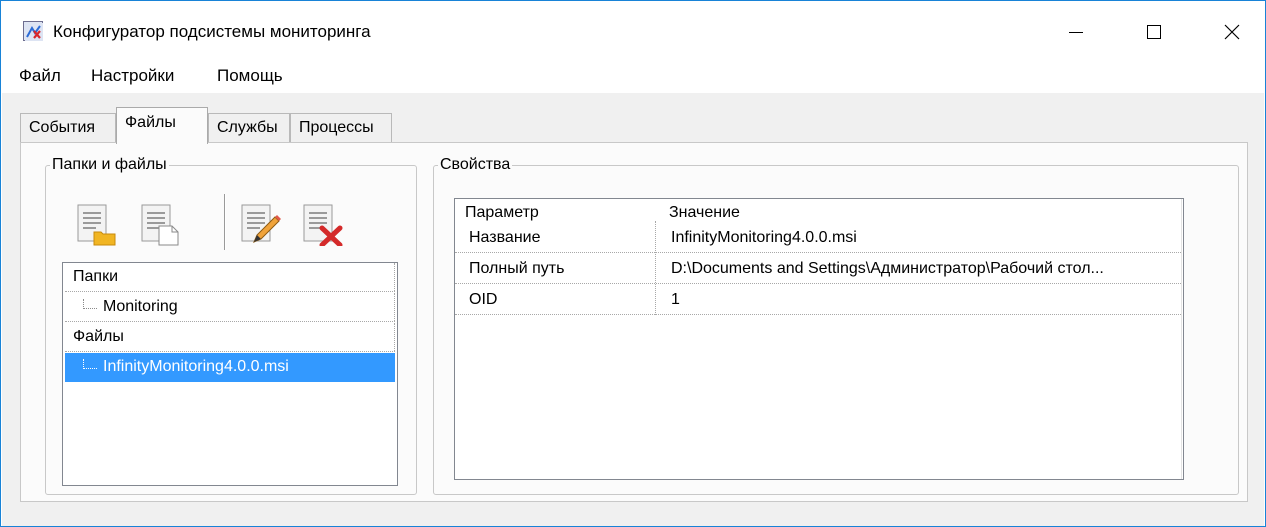  What do you see at coordinates (40, 76) in the screenshot?
I see `menu-file: Файл` at bounding box center [40, 76].